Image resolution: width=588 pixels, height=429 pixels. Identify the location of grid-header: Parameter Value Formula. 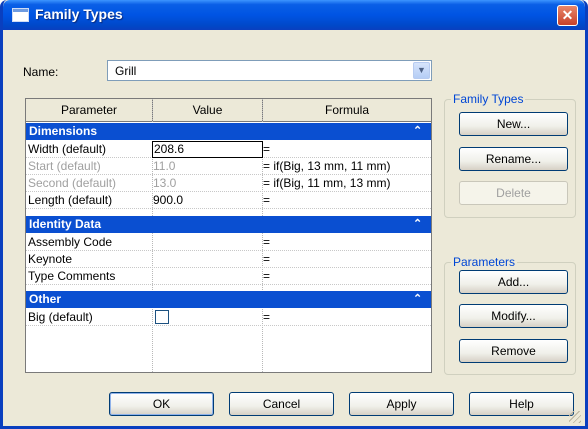
(228, 110).